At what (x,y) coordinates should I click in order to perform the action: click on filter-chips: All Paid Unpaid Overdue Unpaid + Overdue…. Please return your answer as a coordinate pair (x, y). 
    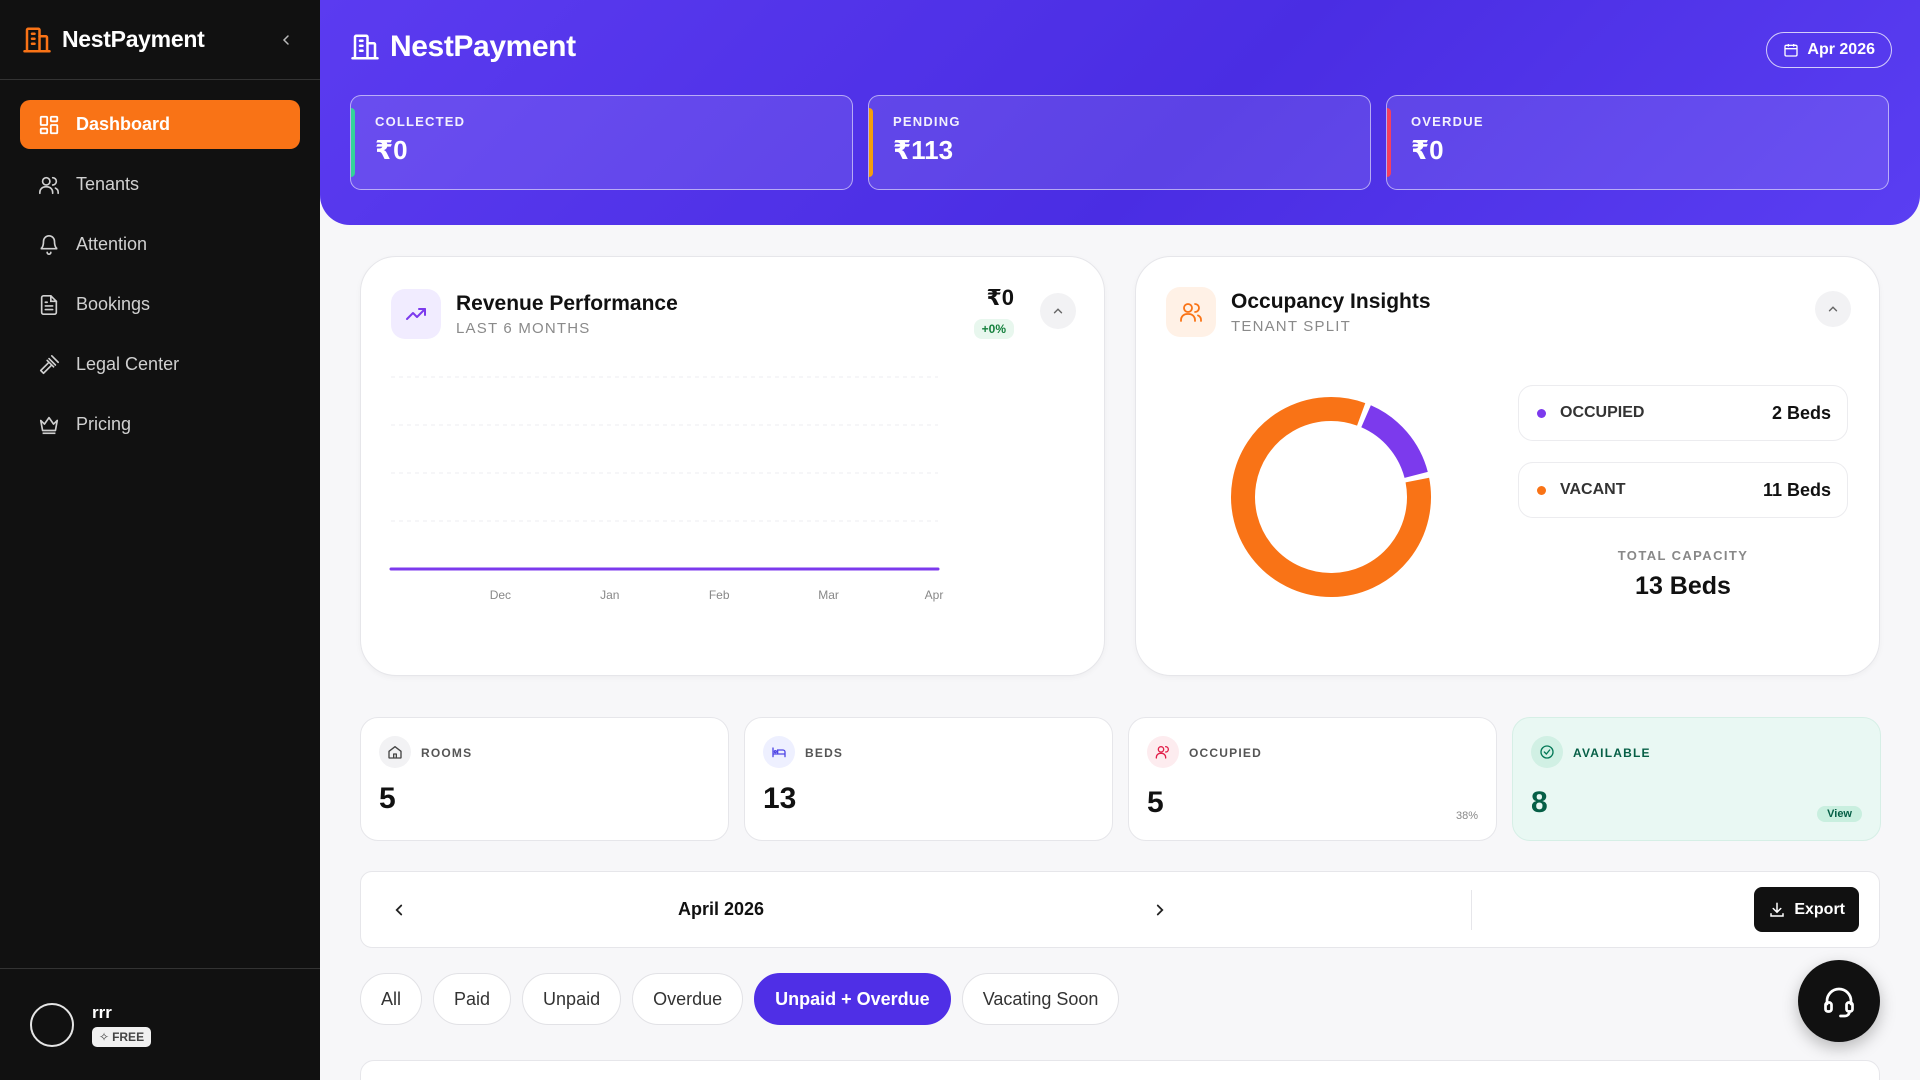
    Looking at the image, I should click on (740, 999).